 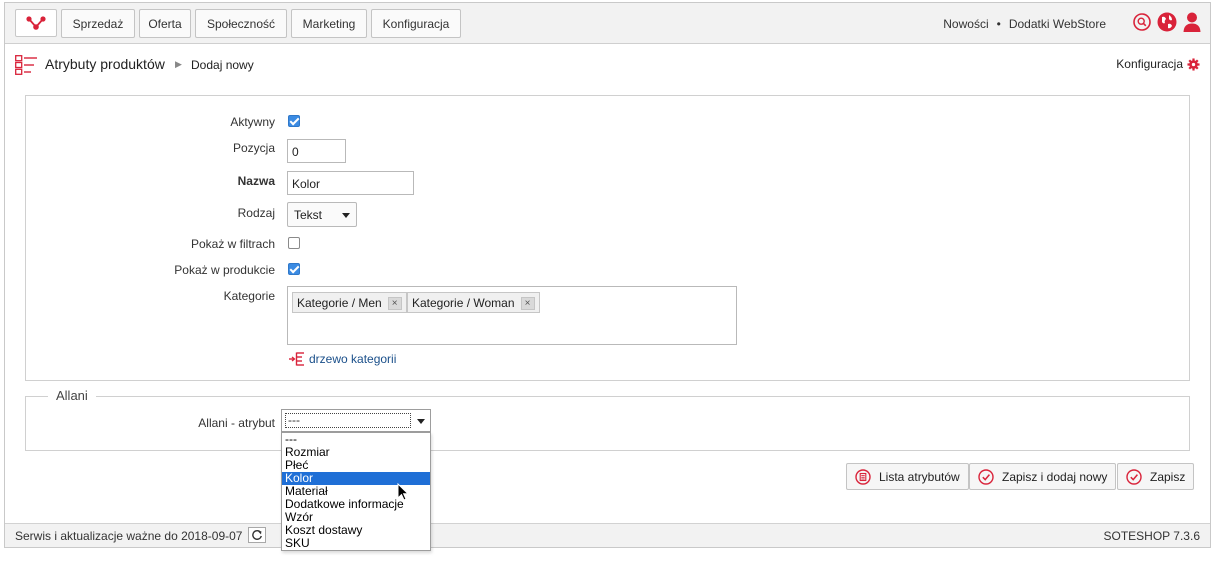 I want to click on link-dodatki-webstore: Dodatki WebStore, so click(x=1057, y=24).